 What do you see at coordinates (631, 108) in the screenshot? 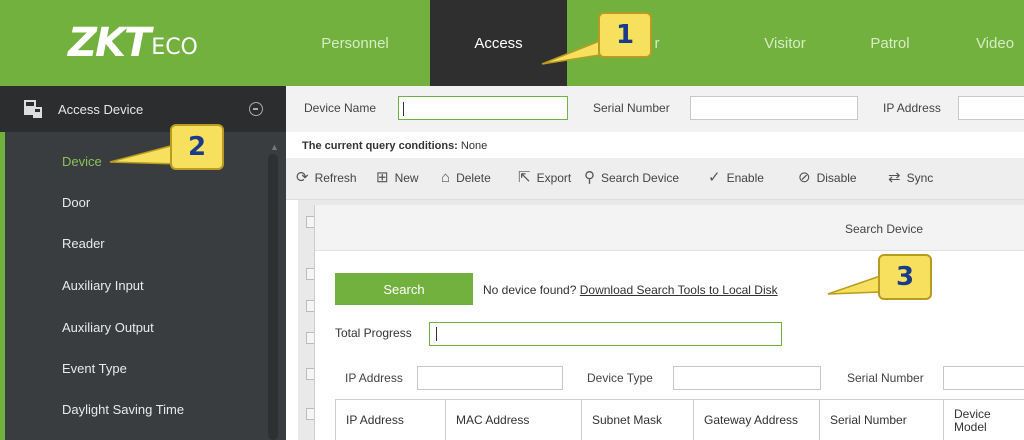
I see `serial-number-label: Serial Number` at bounding box center [631, 108].